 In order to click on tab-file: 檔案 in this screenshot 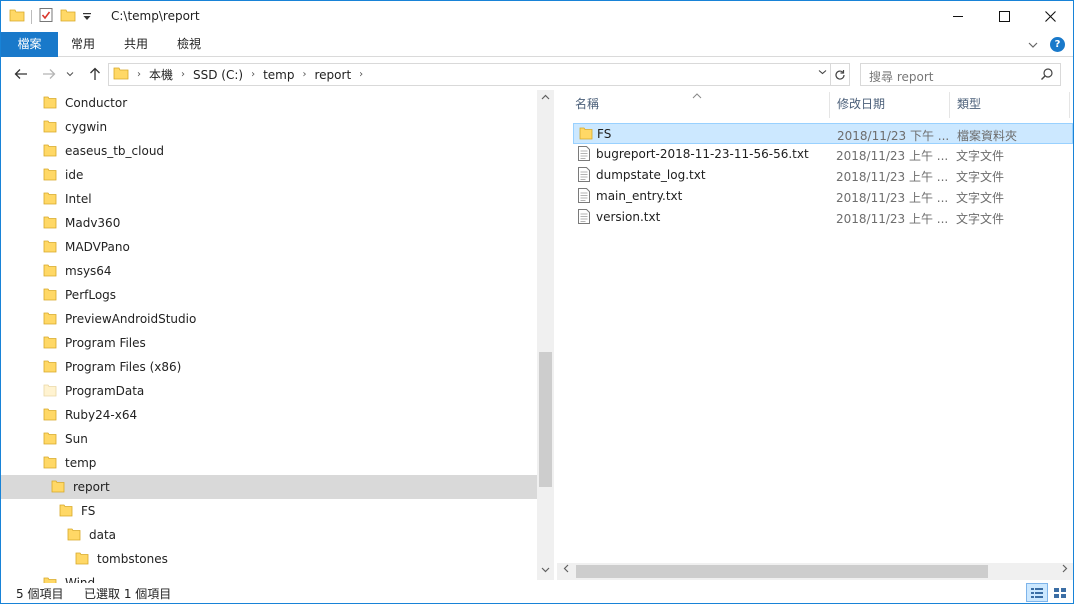, I will do `click(29, 44)`.